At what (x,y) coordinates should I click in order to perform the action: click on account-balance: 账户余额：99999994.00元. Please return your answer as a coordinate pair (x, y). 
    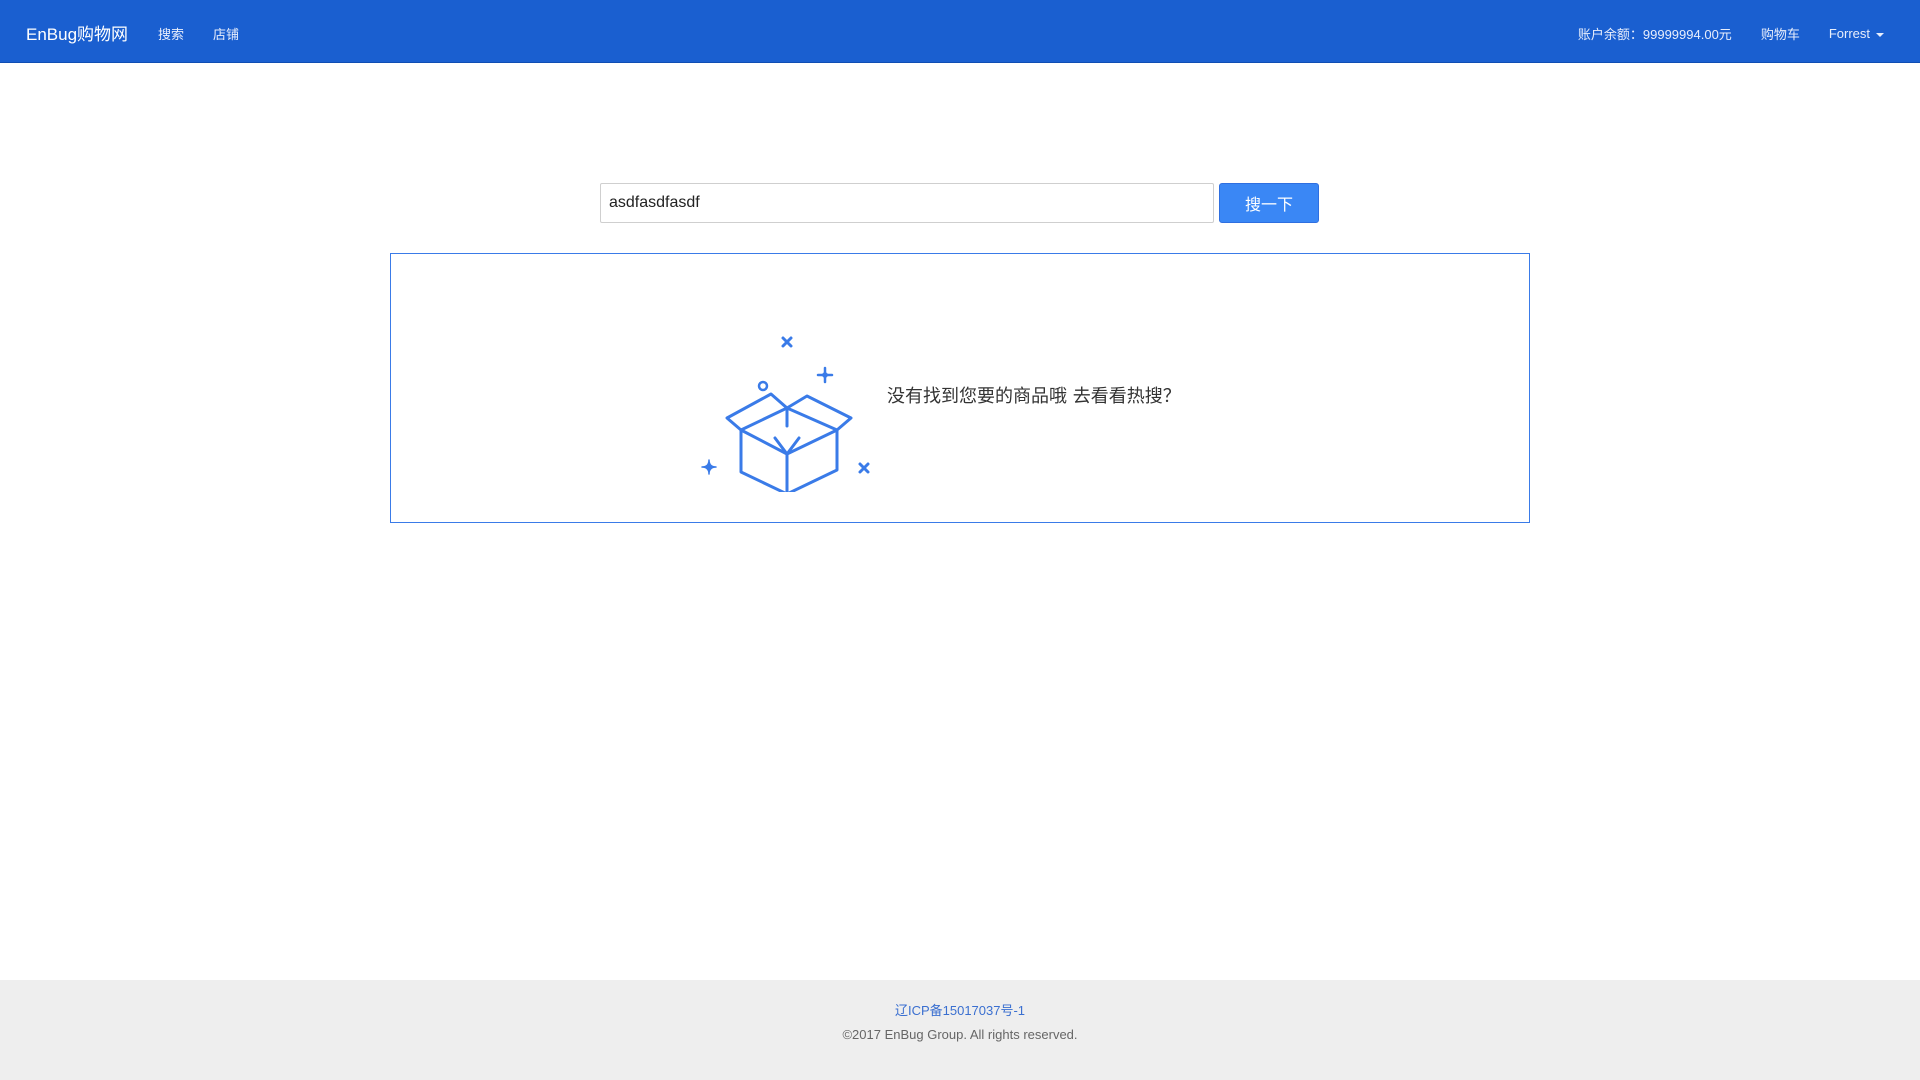
    Looking at the image, I should click on (1655, 33).